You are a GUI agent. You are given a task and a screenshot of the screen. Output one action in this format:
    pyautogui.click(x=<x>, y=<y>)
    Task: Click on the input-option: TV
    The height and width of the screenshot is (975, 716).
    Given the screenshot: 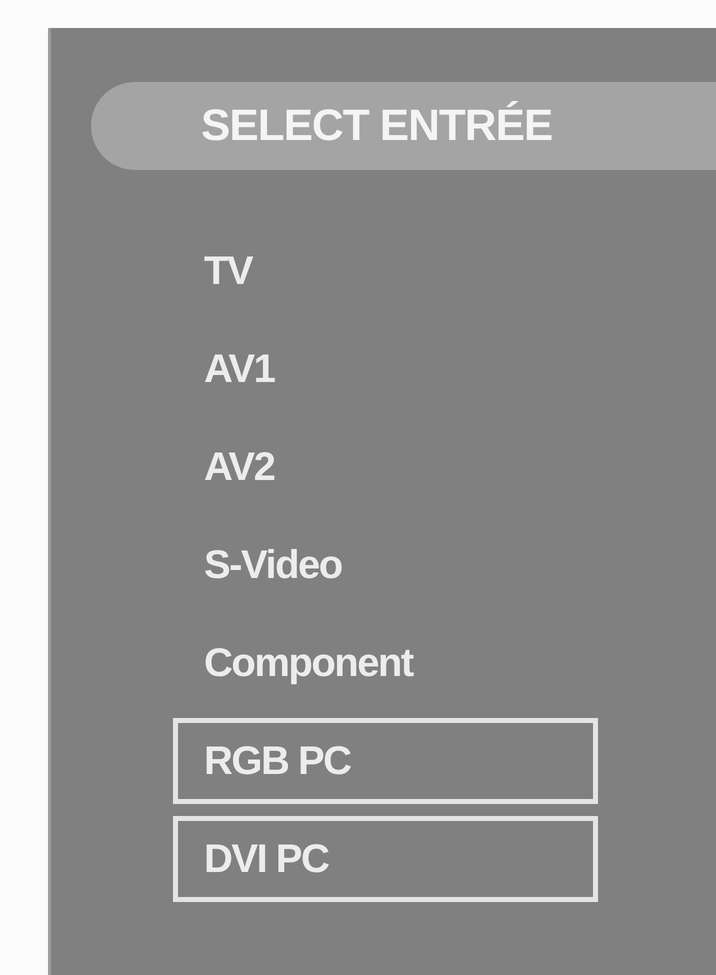 What is the action you would take?
    pyautogui.click(x=385, y=271)
    